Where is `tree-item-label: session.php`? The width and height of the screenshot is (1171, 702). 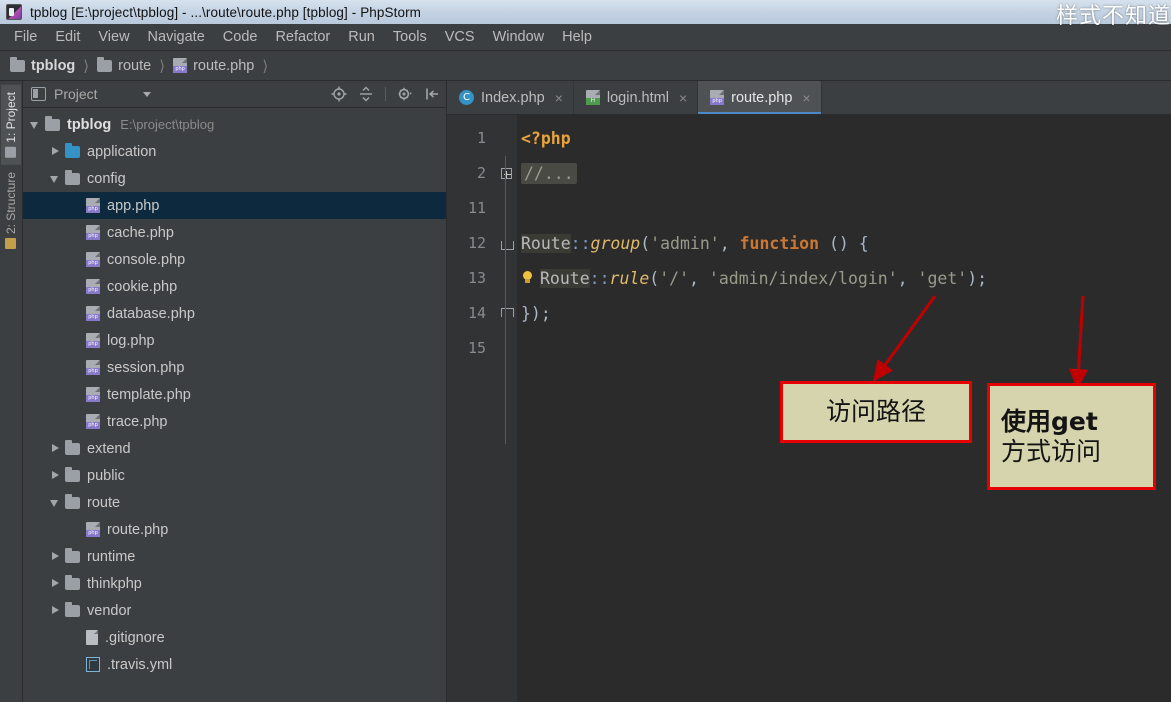
tree-item-label: session.php is located at coordinates (146, 367).